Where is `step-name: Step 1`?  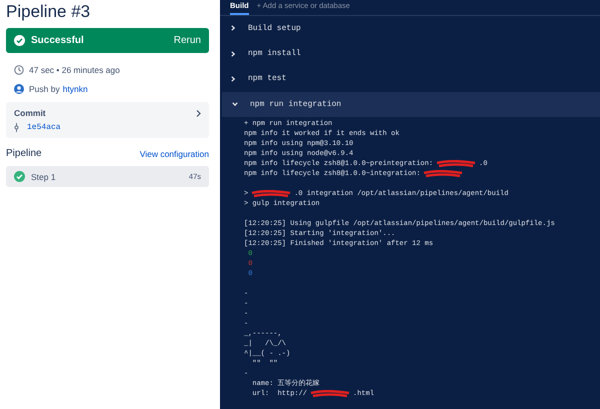 step-name: Step 1 is located at coordinates (44, 177).